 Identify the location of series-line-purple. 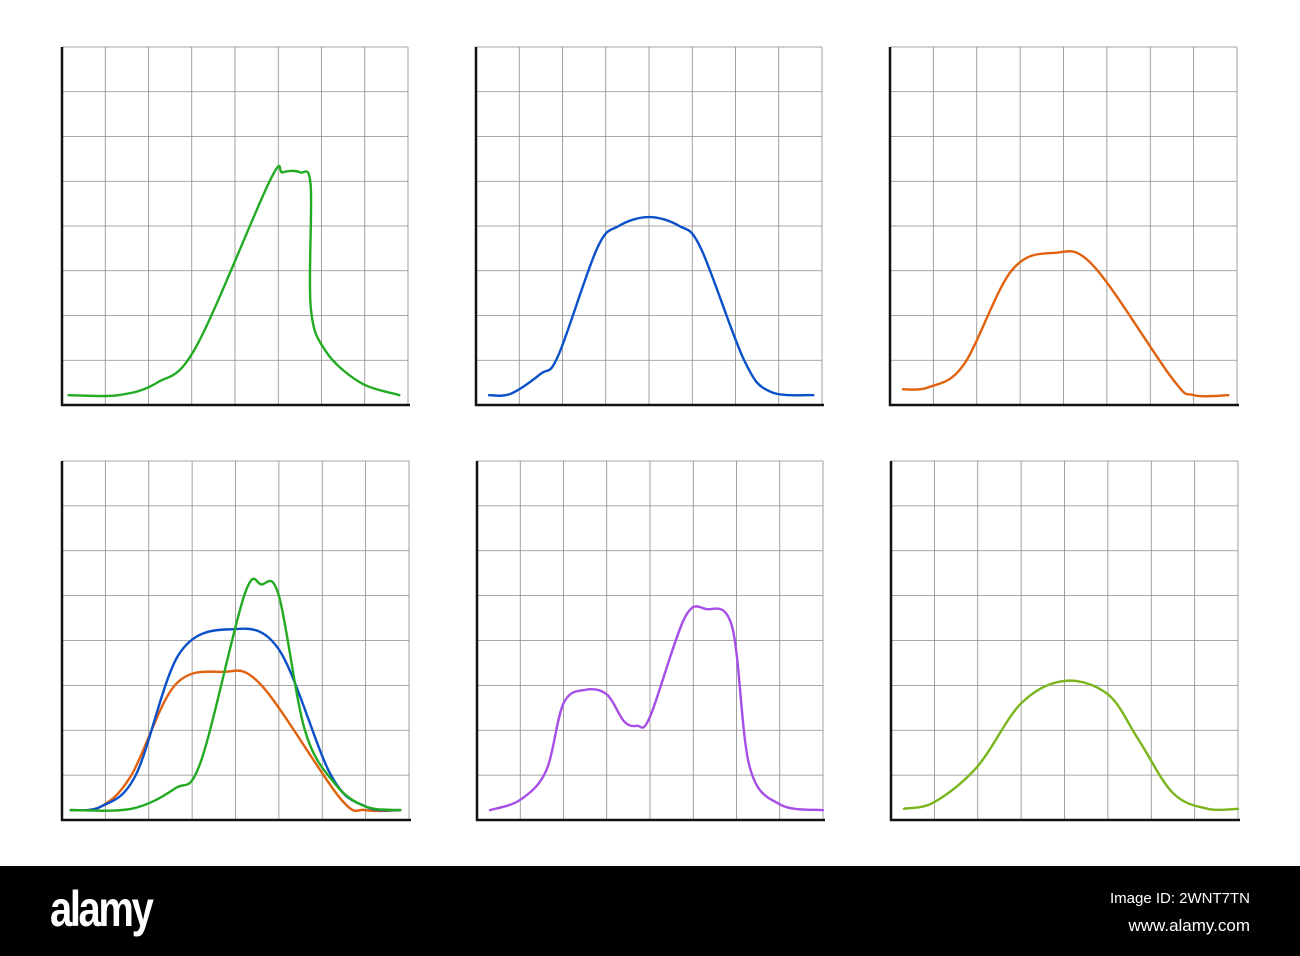
(656, 708).